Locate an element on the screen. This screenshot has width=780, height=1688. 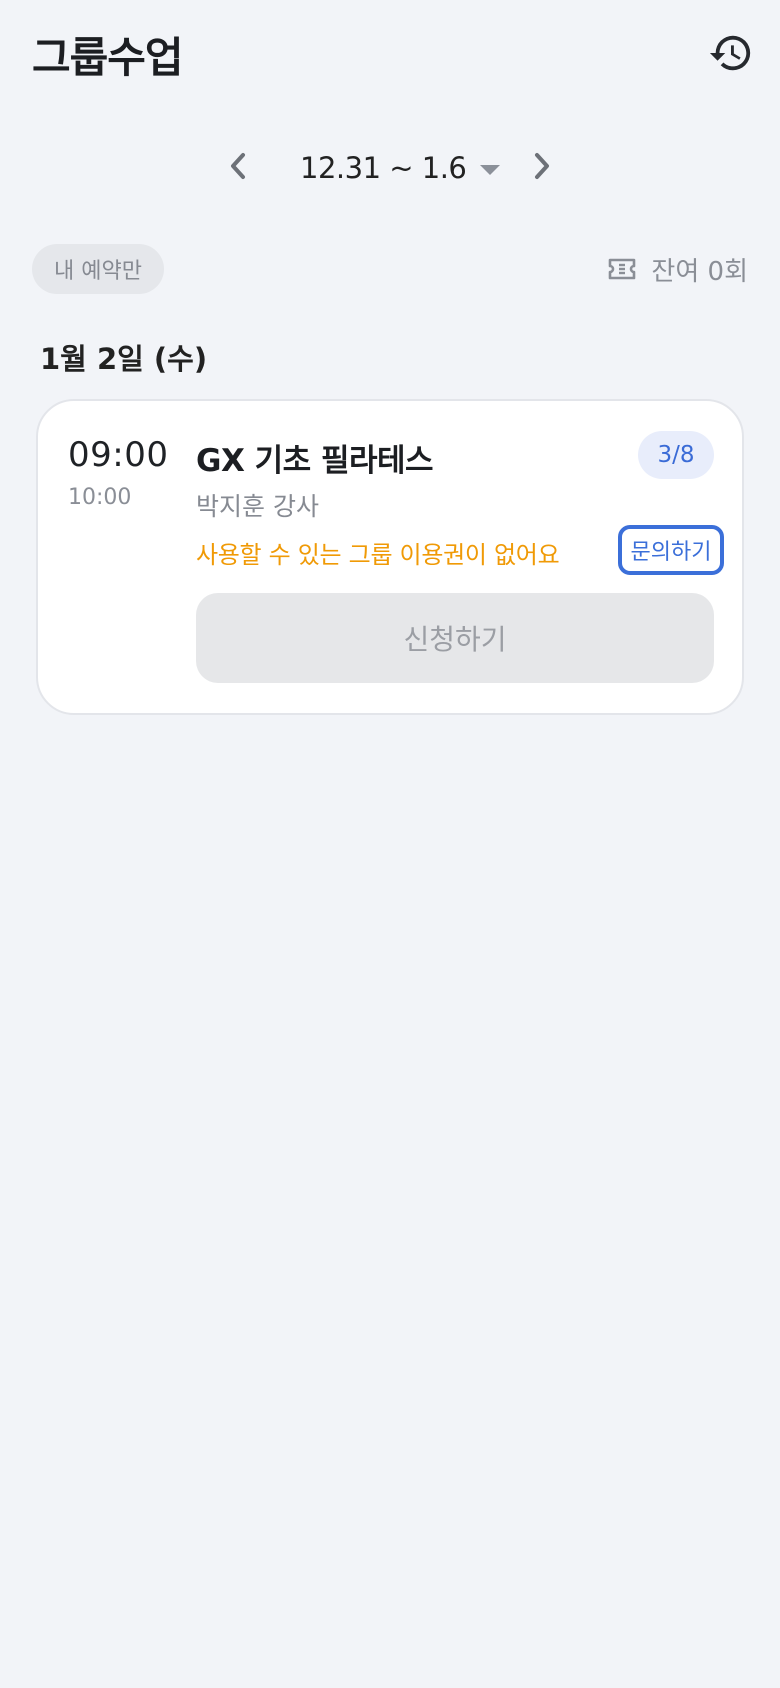
history-icon is located at coordinates (731, 55).